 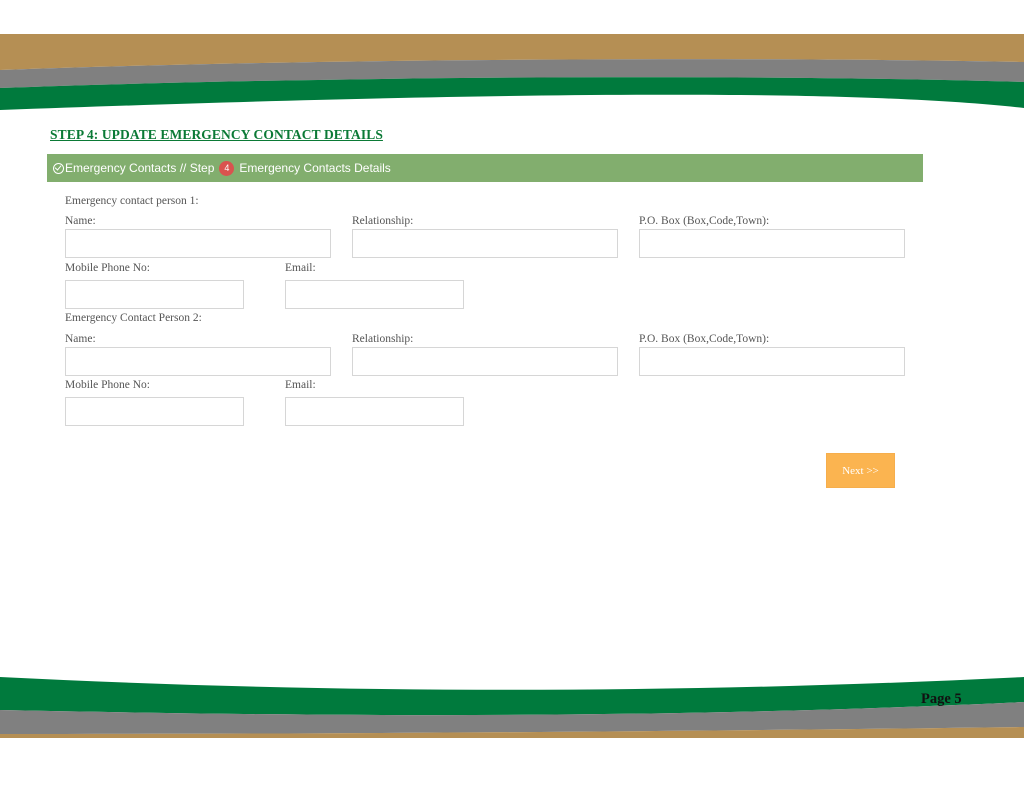 I want to click on person2-heading: Emergency Contact Person 2:, so click(x=133, y=318).